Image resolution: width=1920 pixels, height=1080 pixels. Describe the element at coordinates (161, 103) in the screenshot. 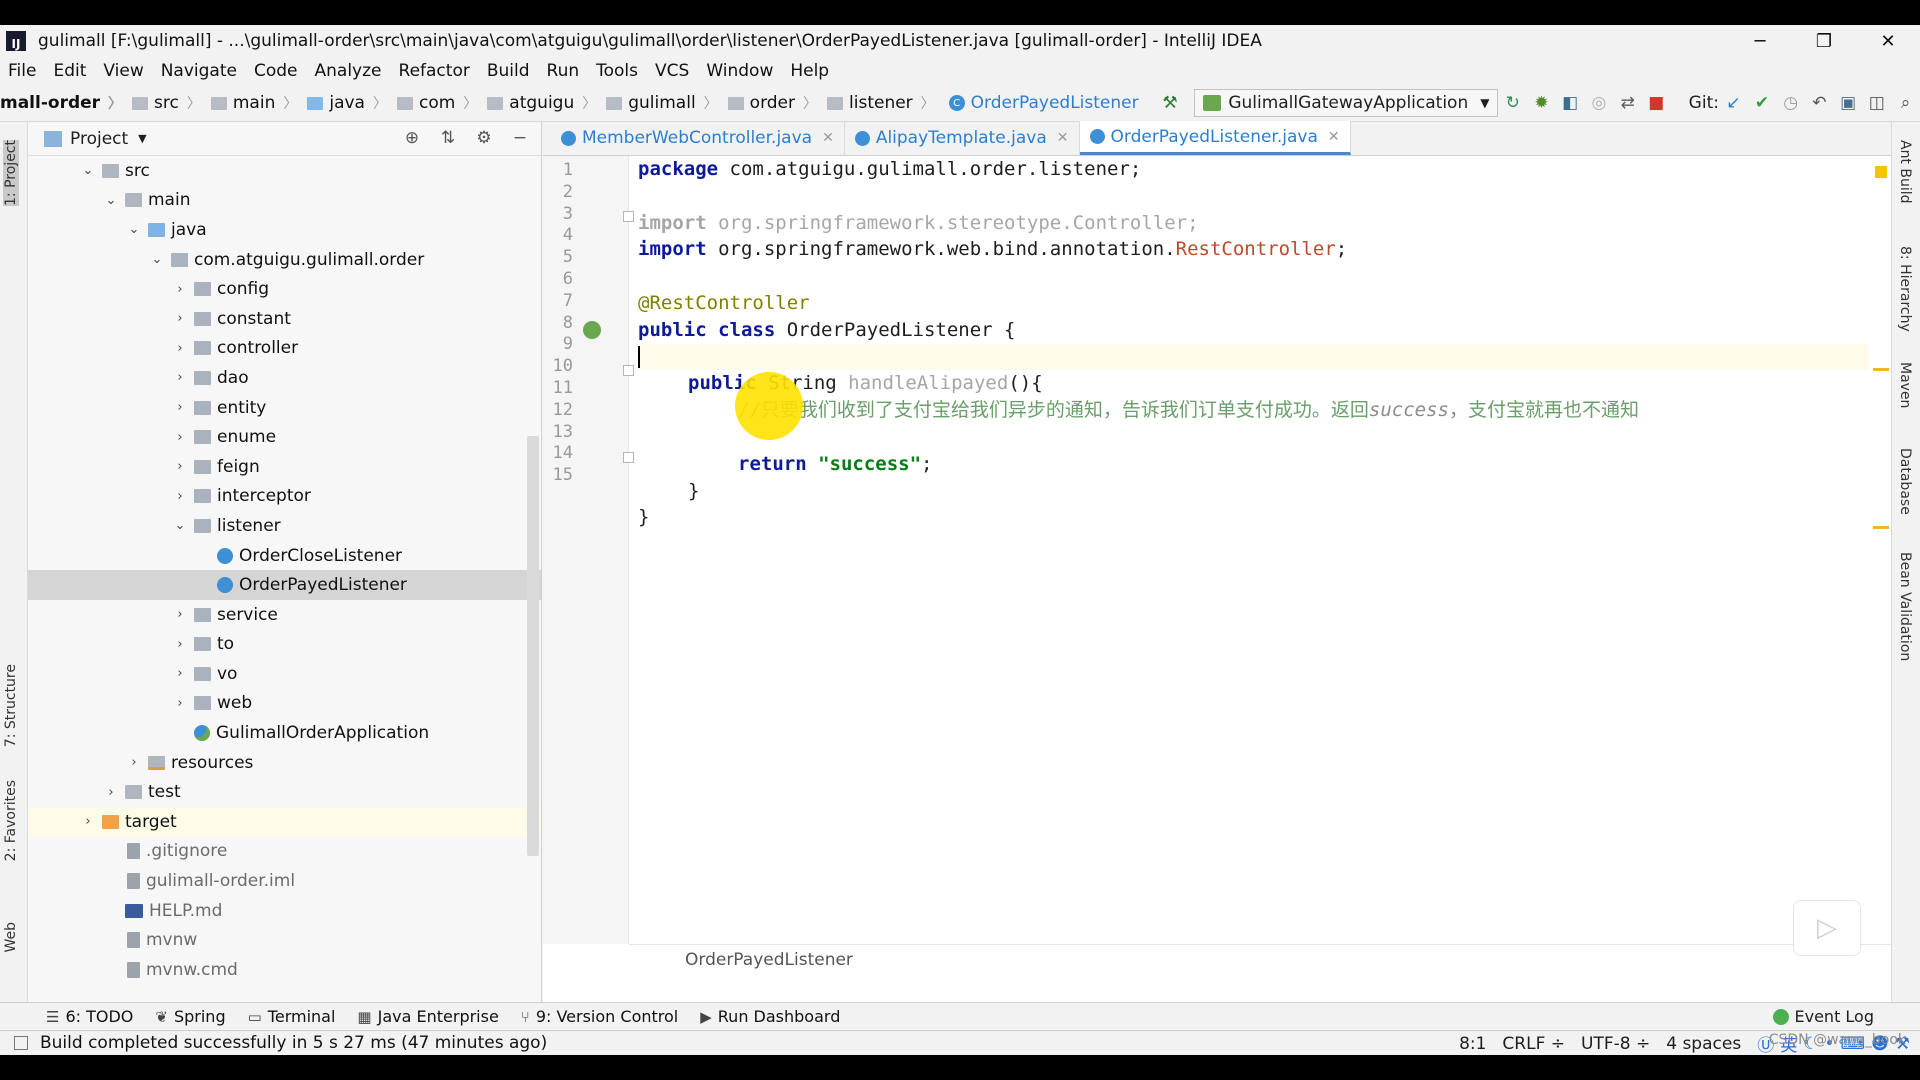

I see `nav-crumb-src: src 〉` at that location.